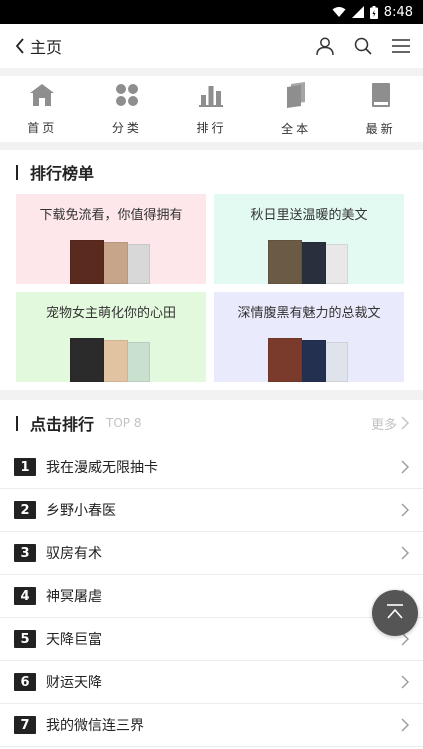 Image resolution: width=423 pixels, height=749 pixels. What do you see at coordinates (296, 96) in the screenshot?
I see `complete-books-icon` at bounding box center [296, 96].